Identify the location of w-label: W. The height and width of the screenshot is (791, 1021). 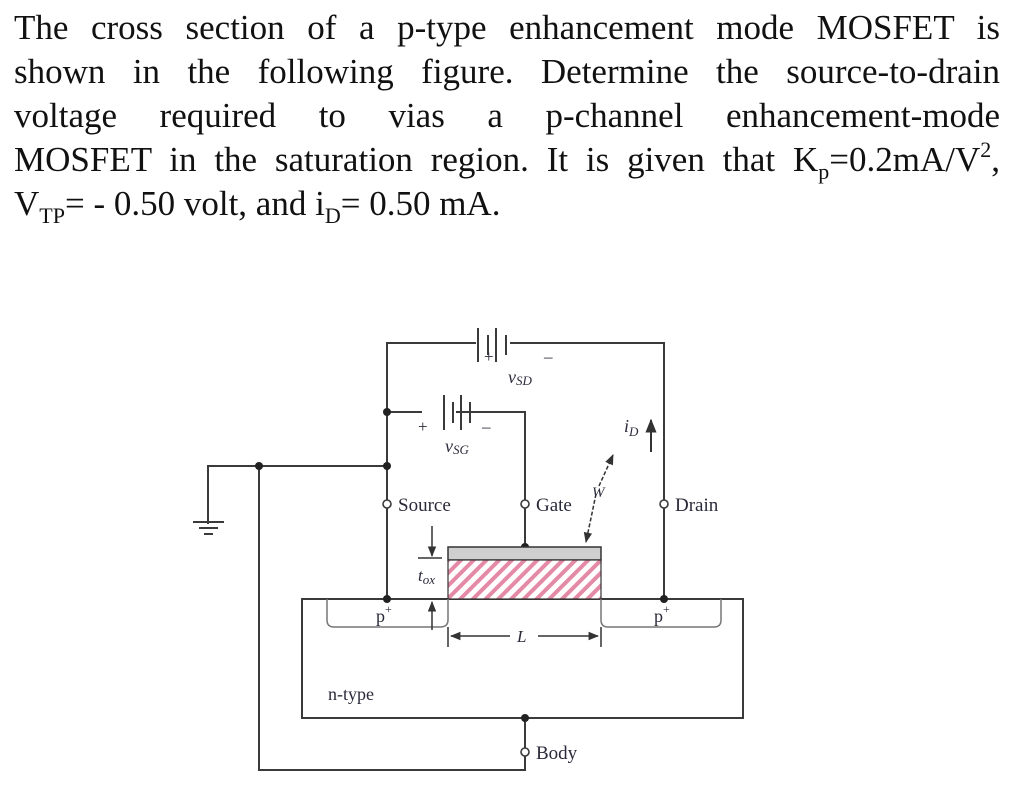
(599, 493).